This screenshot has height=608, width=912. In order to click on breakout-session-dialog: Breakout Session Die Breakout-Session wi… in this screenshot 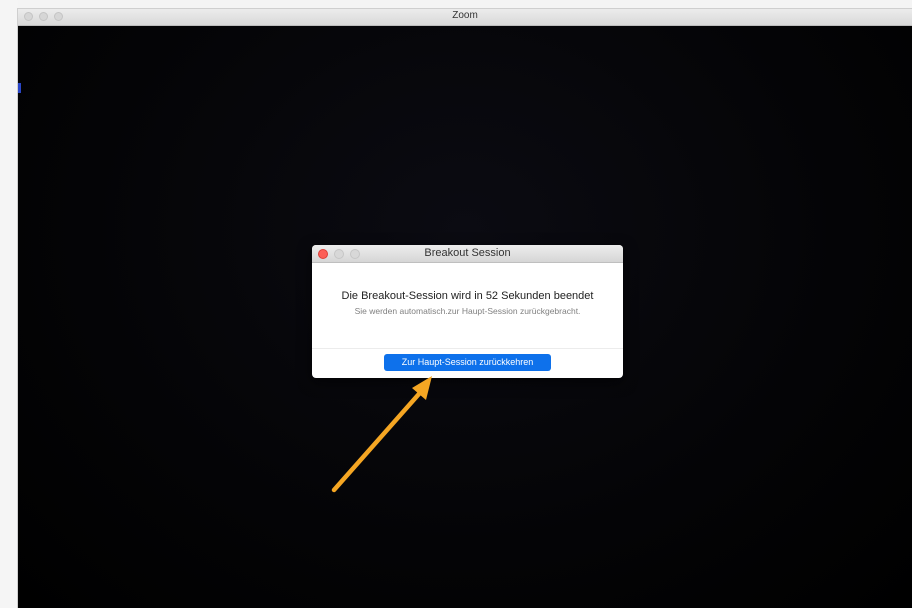, I will do `click(467, 311)`.